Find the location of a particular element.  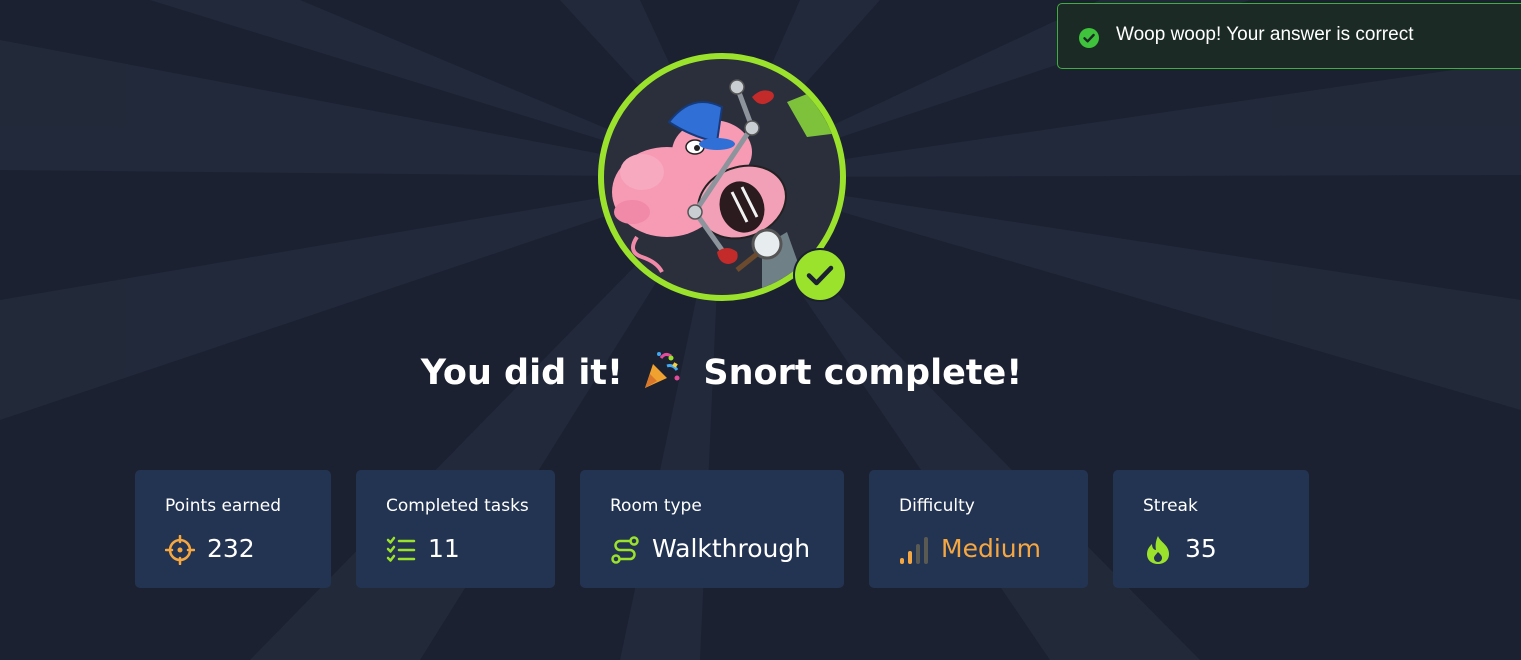

stat-value: Medium is located at coordinates (991, 548).